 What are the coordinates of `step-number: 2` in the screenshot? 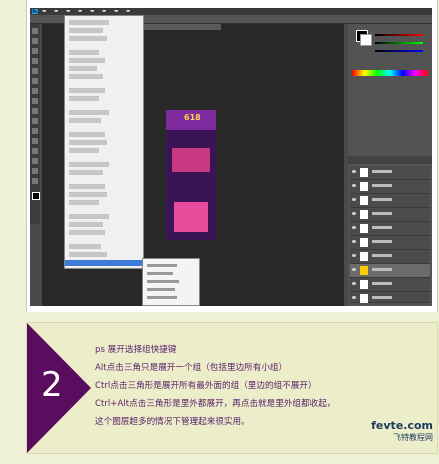 It's located at (52, 385).